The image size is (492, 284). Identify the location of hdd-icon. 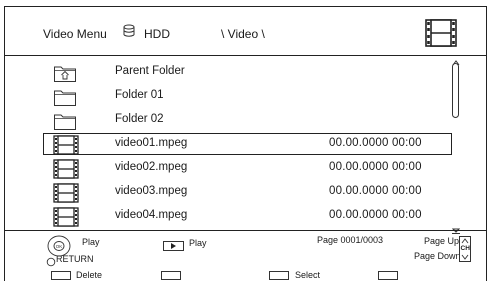
(129, 33).